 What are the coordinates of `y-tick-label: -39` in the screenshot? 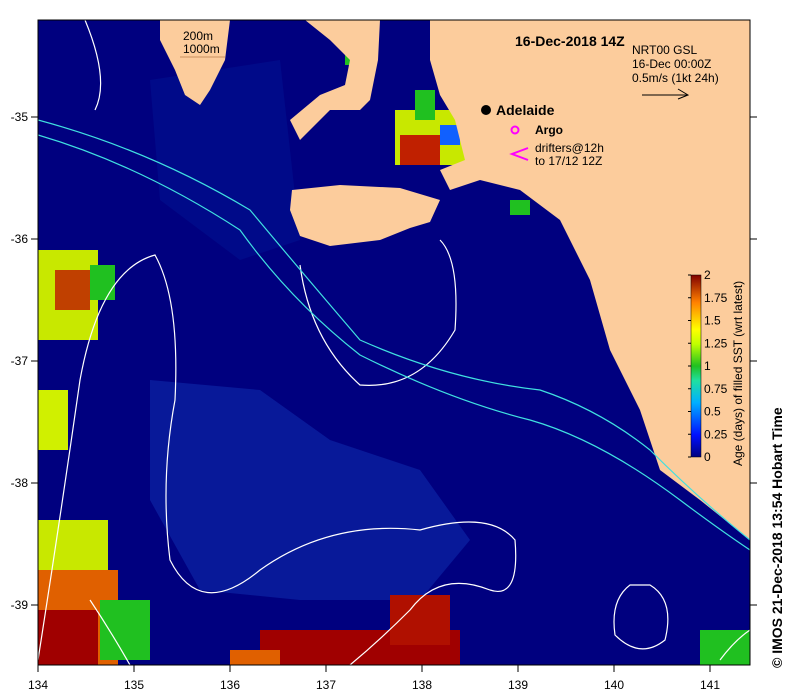 It's located at (20, 605).